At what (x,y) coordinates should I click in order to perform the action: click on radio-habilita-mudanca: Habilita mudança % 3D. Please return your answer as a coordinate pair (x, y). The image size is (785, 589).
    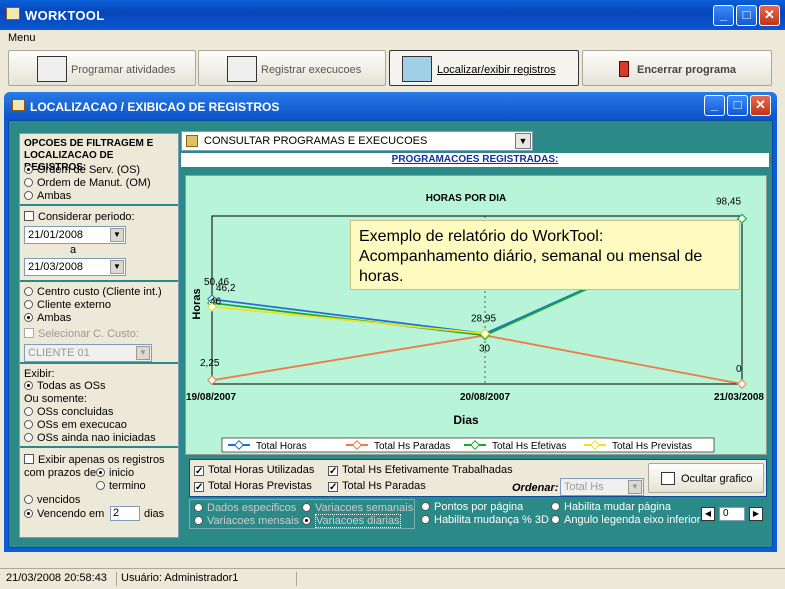
    Looking at the image, I should click on (485, 520).